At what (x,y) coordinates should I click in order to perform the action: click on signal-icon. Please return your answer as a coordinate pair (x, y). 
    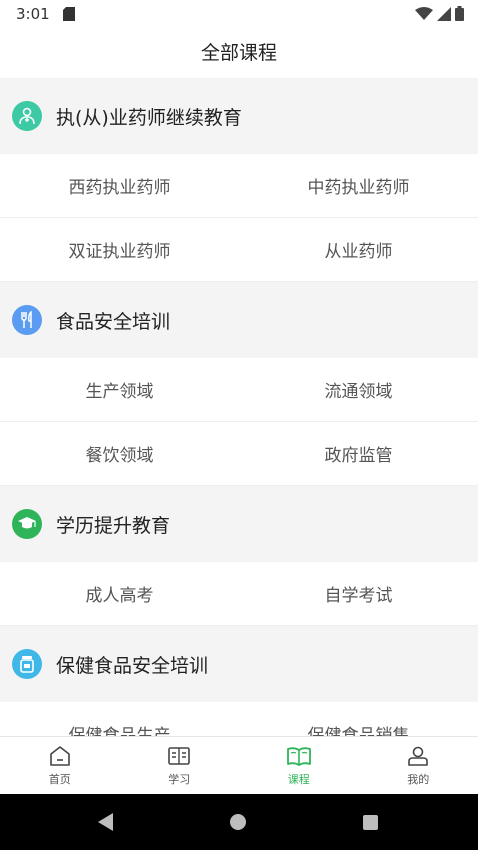
    Looking at the image, I should click on (444, 13).